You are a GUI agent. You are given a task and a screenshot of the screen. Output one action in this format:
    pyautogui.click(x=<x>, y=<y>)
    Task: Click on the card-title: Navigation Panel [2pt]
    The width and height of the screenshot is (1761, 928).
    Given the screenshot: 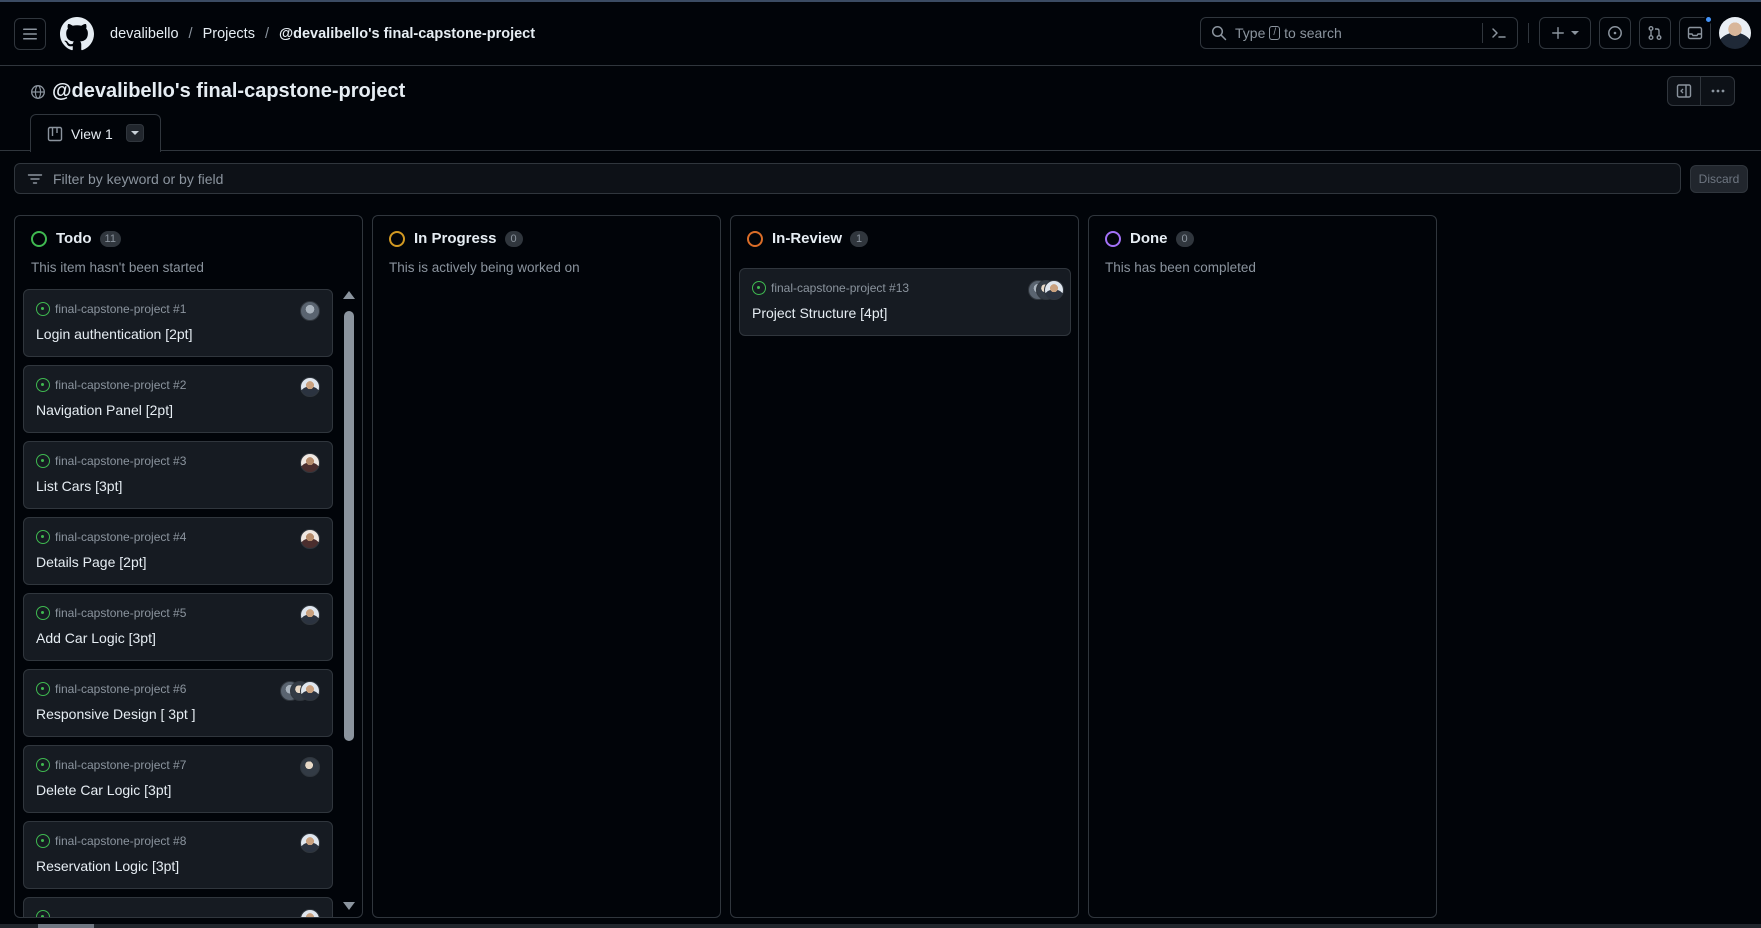 What is the action you would take?
    pyautogui.click(x=104, y=410)
    